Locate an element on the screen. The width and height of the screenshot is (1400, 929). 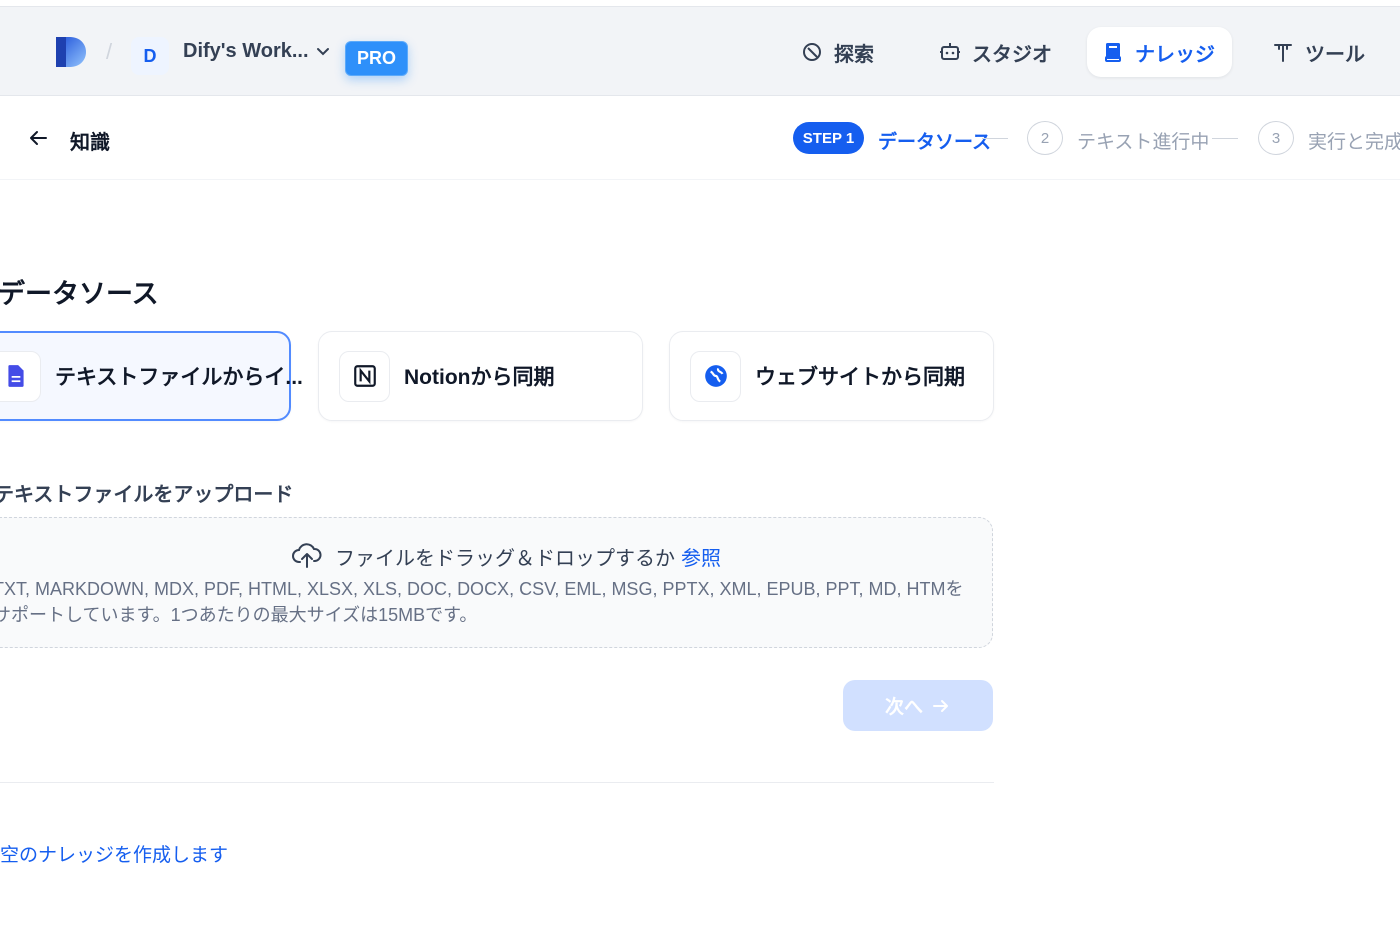
step-2-label: テキスト進行中 is located at coordinates (1143, 142).